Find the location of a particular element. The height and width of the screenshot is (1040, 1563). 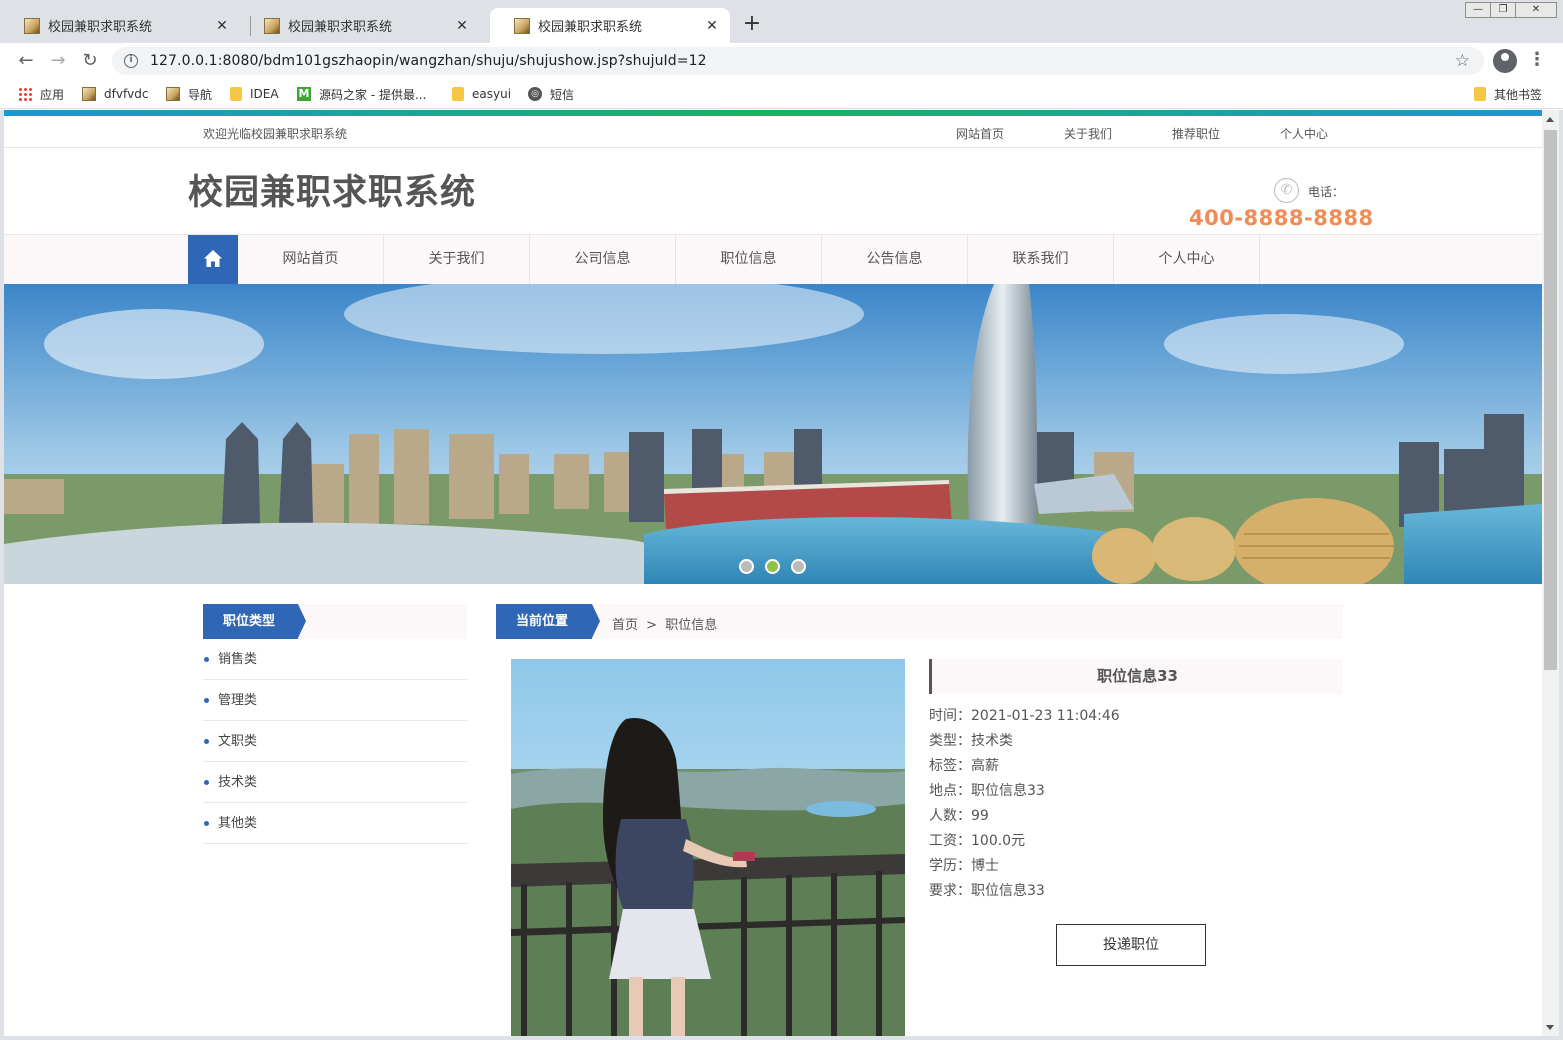

browser-tab-active: 校园兼职求职系统 ✕ is located at coordinates (610, 25).